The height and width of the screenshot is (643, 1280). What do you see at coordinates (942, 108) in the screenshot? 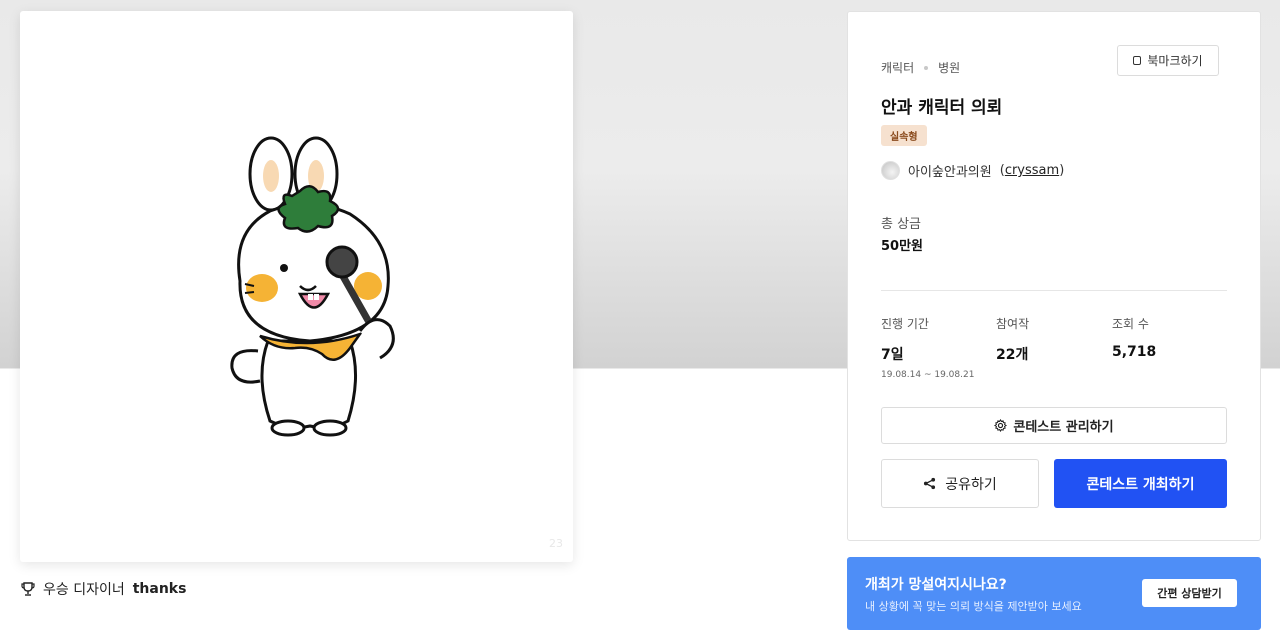
I see `contest-title: 안과 캐릭터 의뢰` at bounding box center [942, 108].